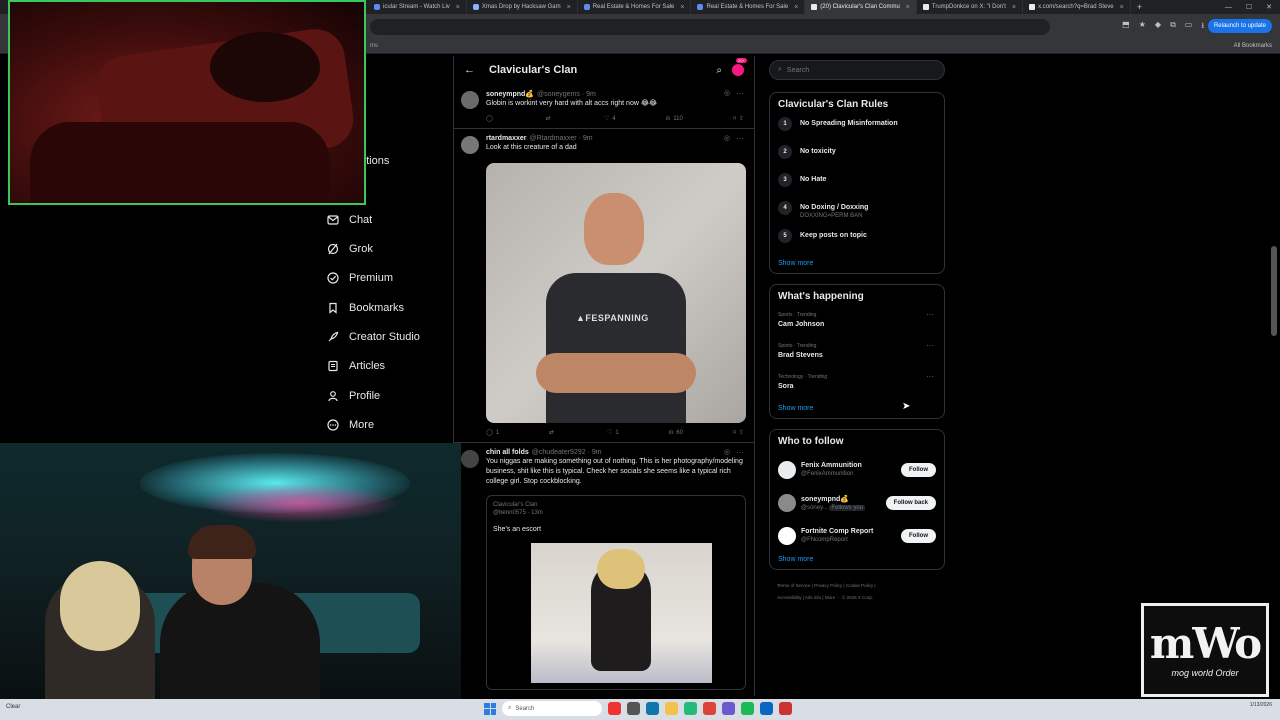  I want to click on nav-item-chat: Chat, so click(385, 219).